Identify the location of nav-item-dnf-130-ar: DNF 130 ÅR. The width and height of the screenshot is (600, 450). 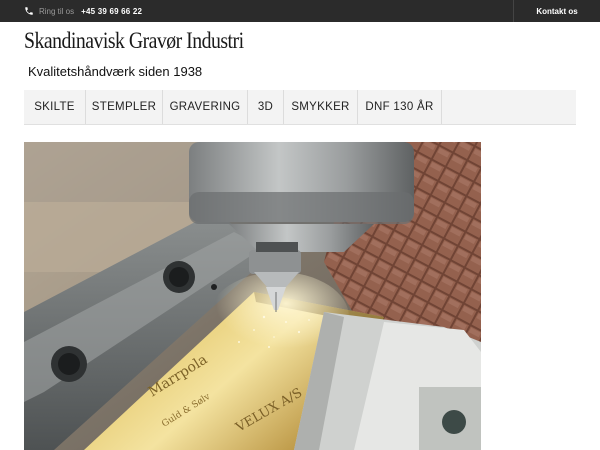
(400, 107).